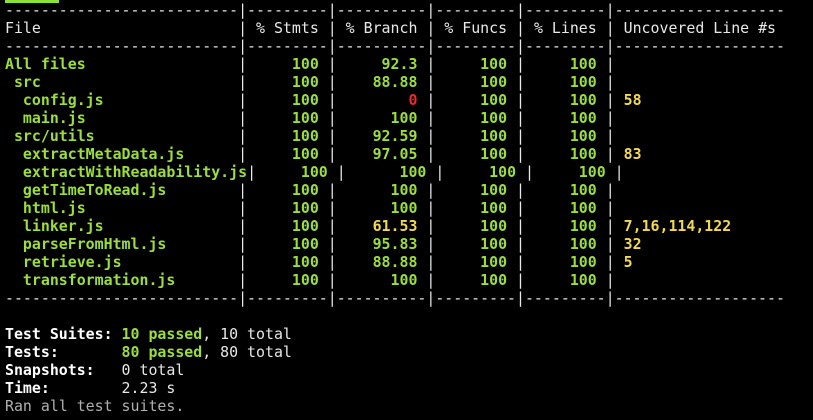 This screenshot has width=813, height=420. What do you see at coordinates (314, 118) in the screenshot?
I see `table-row: main.js | 100 | 100 | 100 | 100 |` at bounding box center [314, 118].